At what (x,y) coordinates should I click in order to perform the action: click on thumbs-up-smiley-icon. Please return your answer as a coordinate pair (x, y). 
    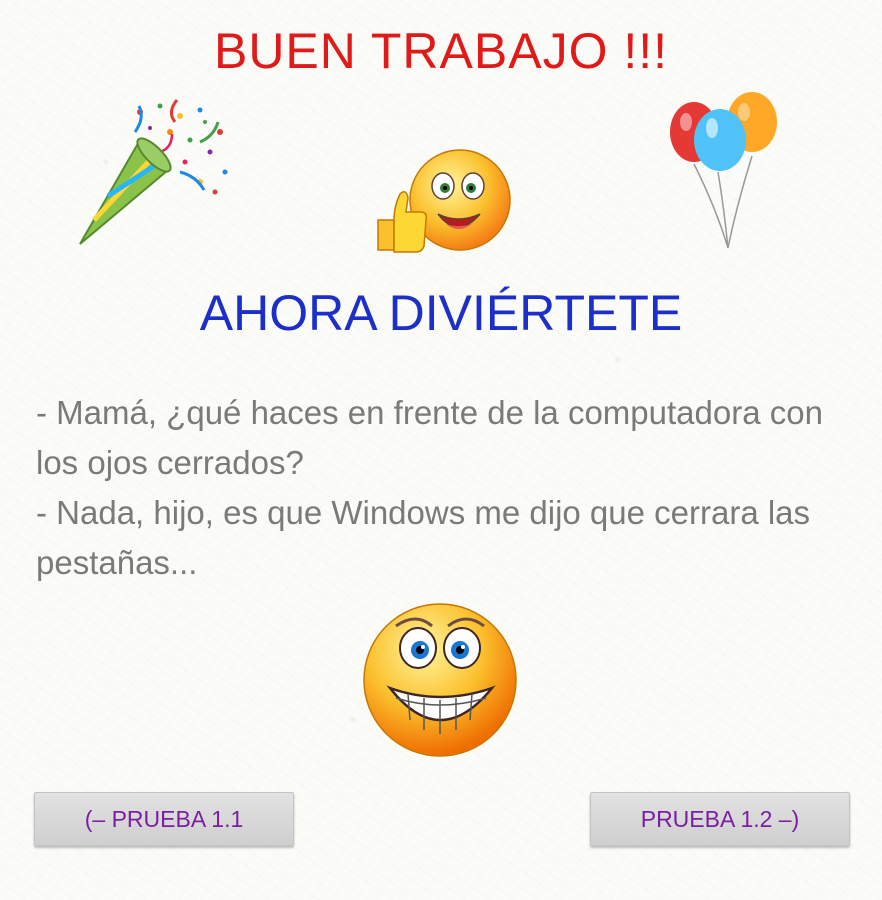
    Looking at the image, I should click on (444, 201).